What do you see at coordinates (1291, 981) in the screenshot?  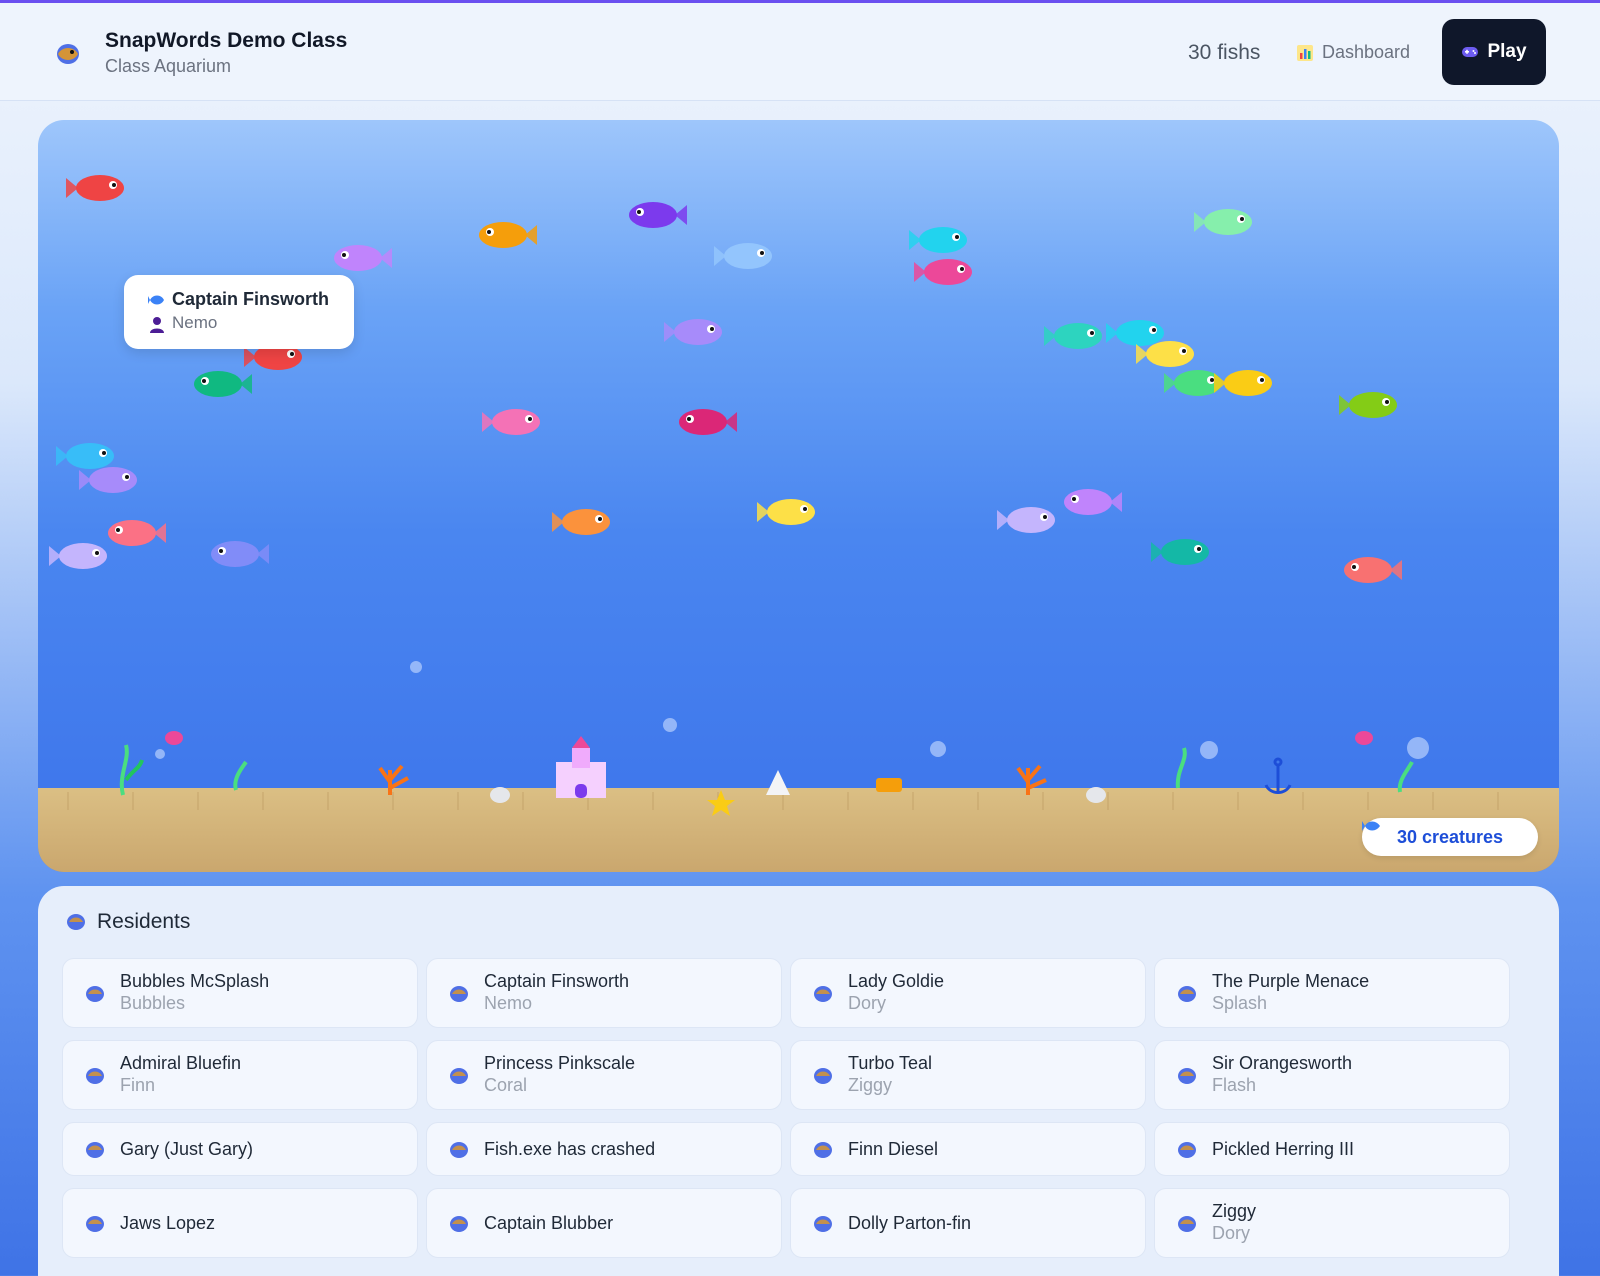 I see `resident-name: The Purple Menace` at bounding box center [1291, 981].